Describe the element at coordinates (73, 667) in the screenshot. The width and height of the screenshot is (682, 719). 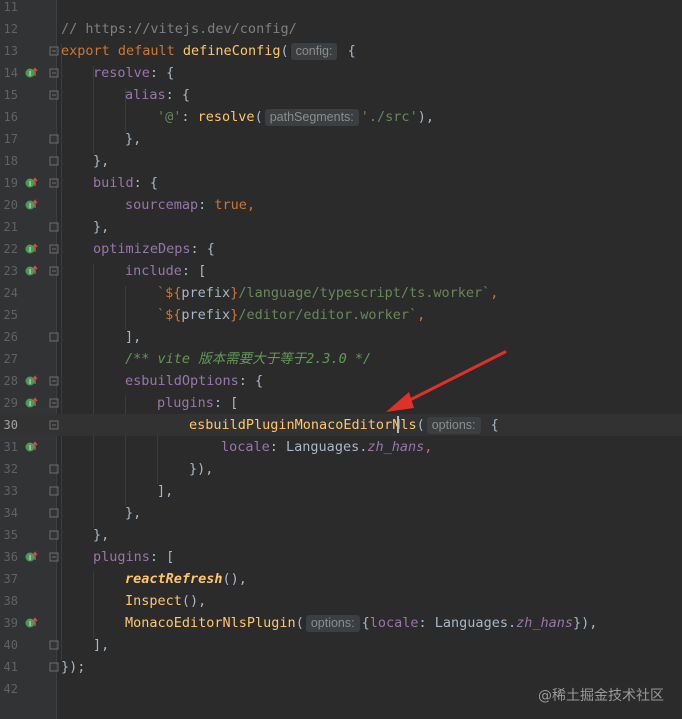
I see `code-text: });` at that location.